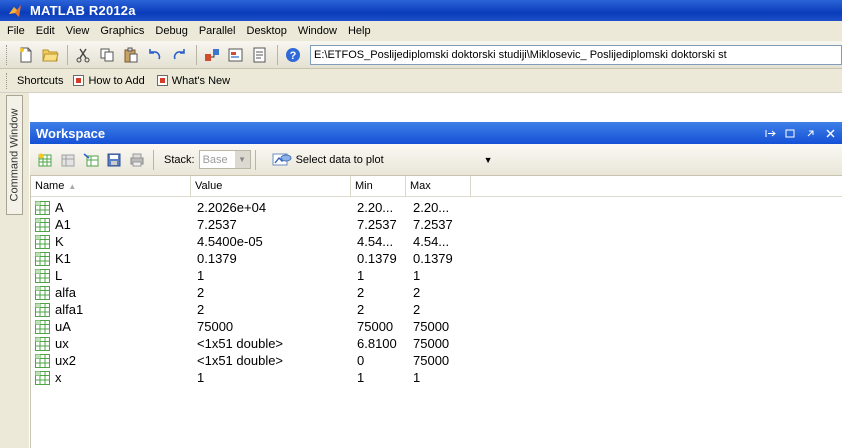 The width and height of the screenshot is (842, 448). What do you see at coordinates (318, 31) in the screenshot?
I see `menu-window: Window` at bounding box center [318, 31].